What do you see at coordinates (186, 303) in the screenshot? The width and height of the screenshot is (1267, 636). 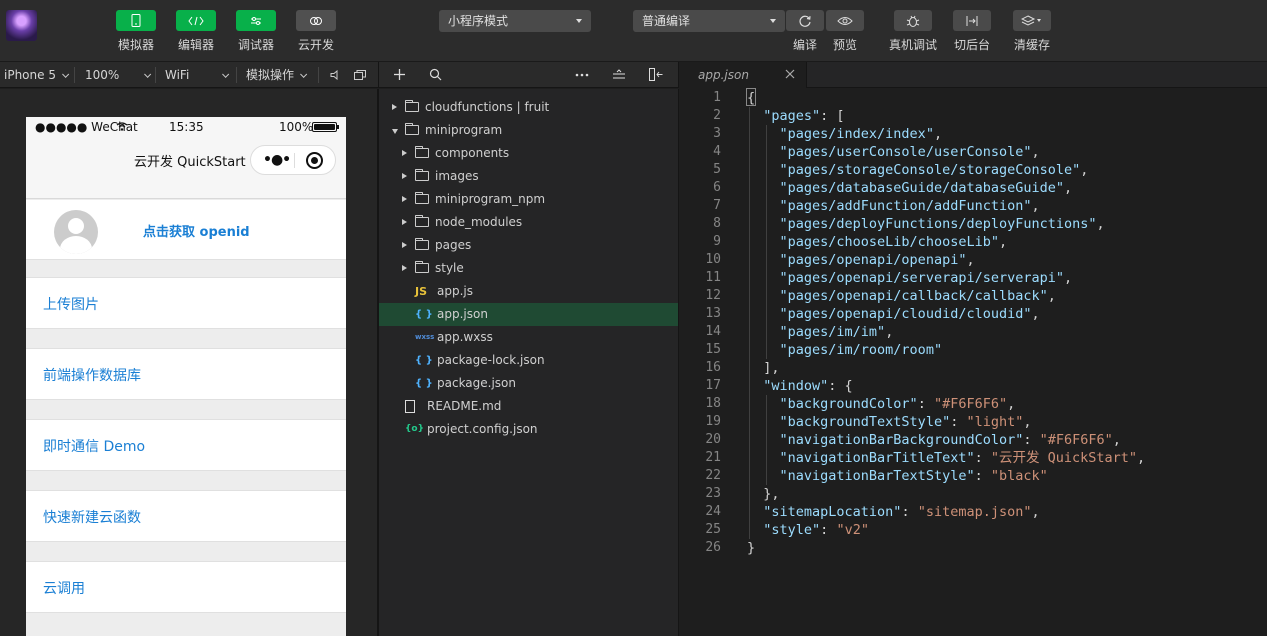 I see `menu-upload-image: 上传图片` at bounding box center [186, 303].